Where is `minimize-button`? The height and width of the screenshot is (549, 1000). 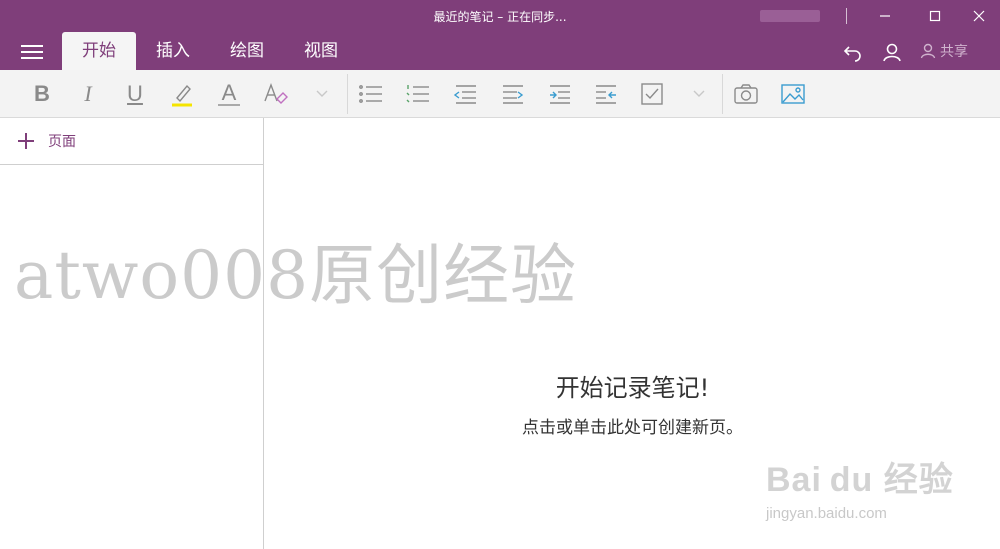 minimize-button is located at coordinates (885, 16).